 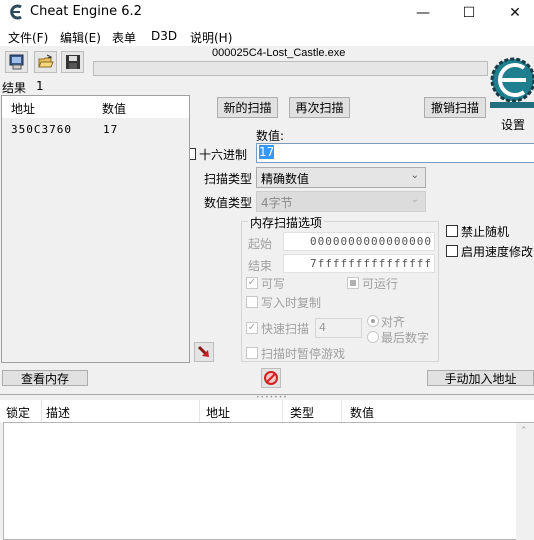 I want to click on open-folder-icon, so click(x=45, y=61).